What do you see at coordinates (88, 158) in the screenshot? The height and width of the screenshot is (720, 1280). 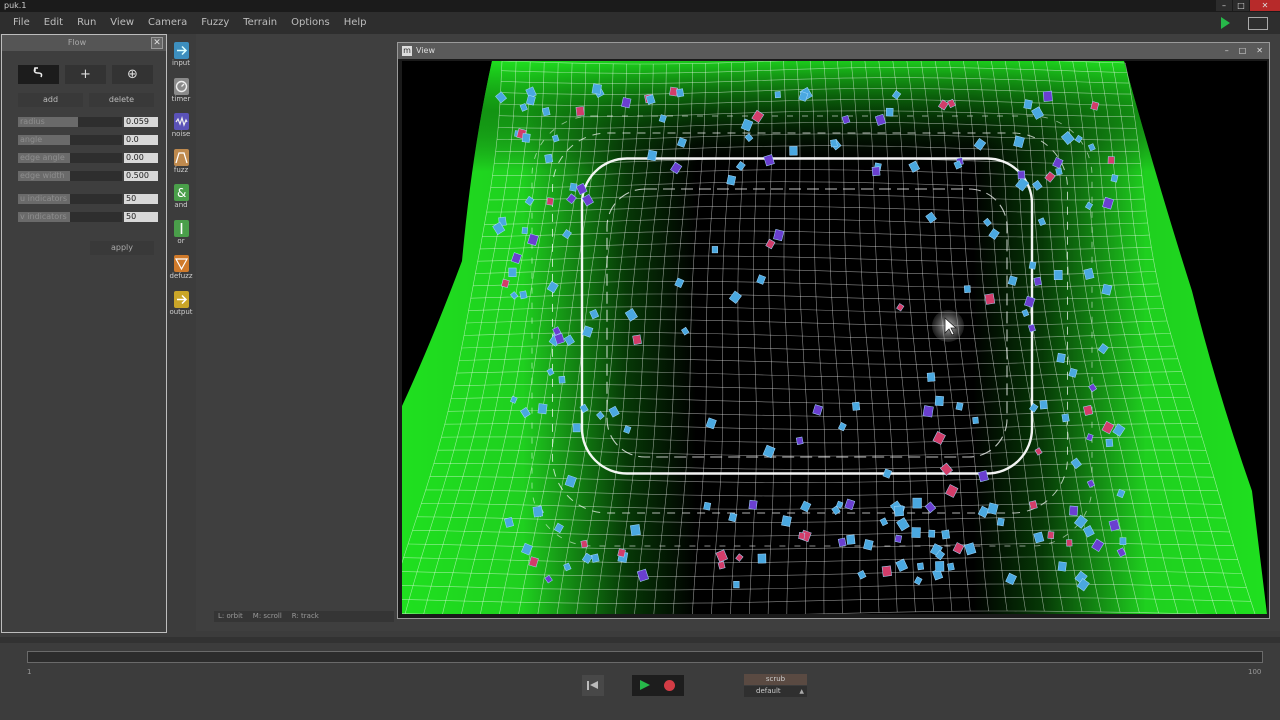 I see `edge-angle-slider: edge angle 0.00` at bounding box center [88, 158].